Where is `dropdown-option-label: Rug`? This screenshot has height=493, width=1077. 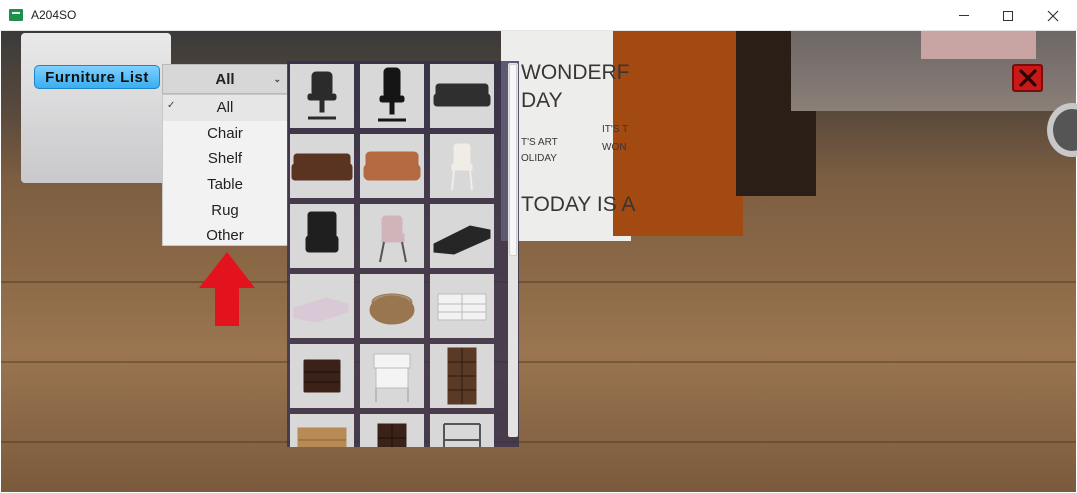
dropdown-option-label: Rug is located at coordinates (225, 210).